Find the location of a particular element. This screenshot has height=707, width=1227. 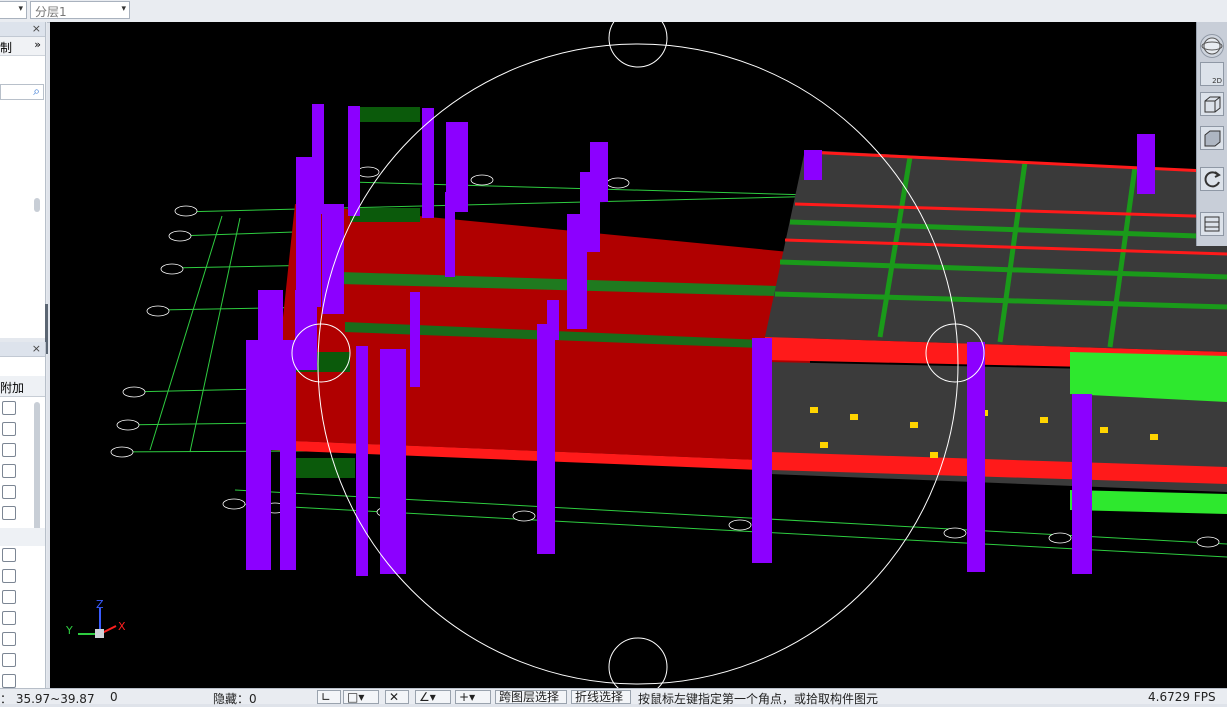

ortho-icon: ∟ is located at coordinates (326, 697).